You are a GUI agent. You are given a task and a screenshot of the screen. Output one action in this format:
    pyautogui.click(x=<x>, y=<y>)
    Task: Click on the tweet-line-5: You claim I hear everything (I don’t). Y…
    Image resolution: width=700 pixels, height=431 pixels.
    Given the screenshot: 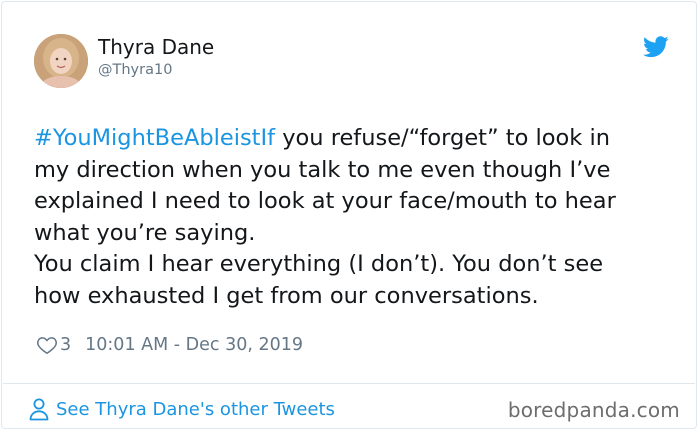 What is the action you would take?
    pyautogui.click(x=319, y=264)
    